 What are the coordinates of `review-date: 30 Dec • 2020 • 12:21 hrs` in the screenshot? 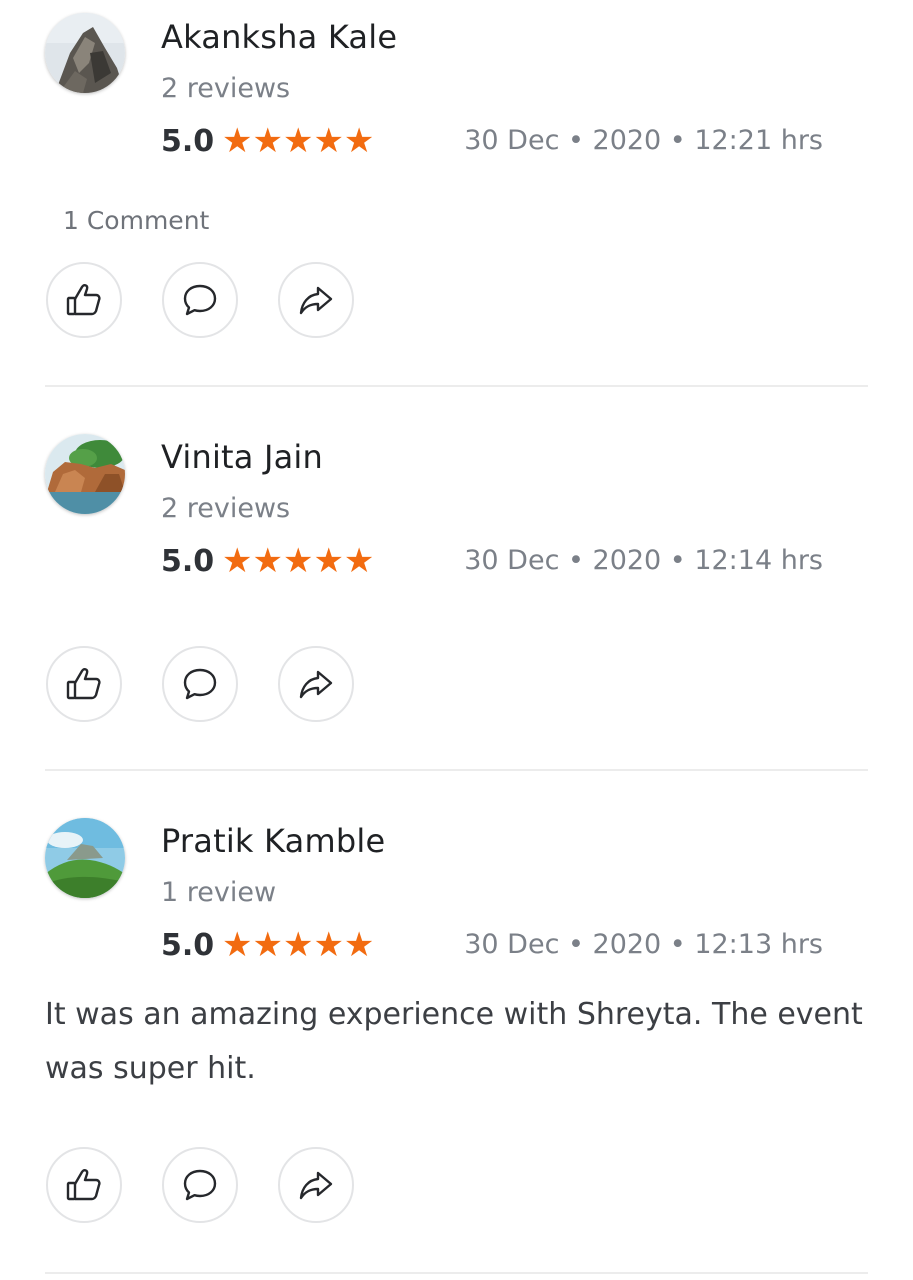 It's located at (643, 140).